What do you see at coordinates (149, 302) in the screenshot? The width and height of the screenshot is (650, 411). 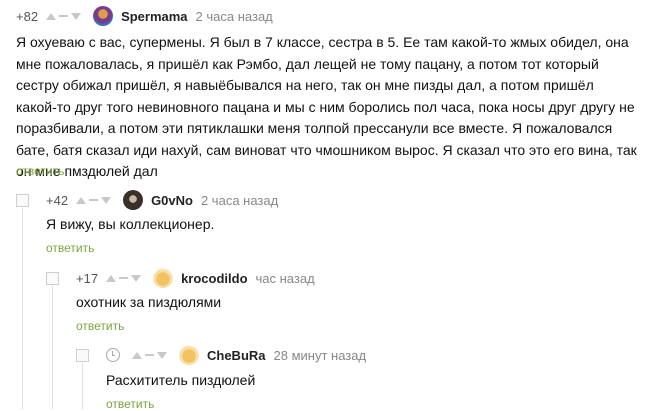 I see `comment-3-text: охотник за пиздюлями` at bounding box center [149, 302].